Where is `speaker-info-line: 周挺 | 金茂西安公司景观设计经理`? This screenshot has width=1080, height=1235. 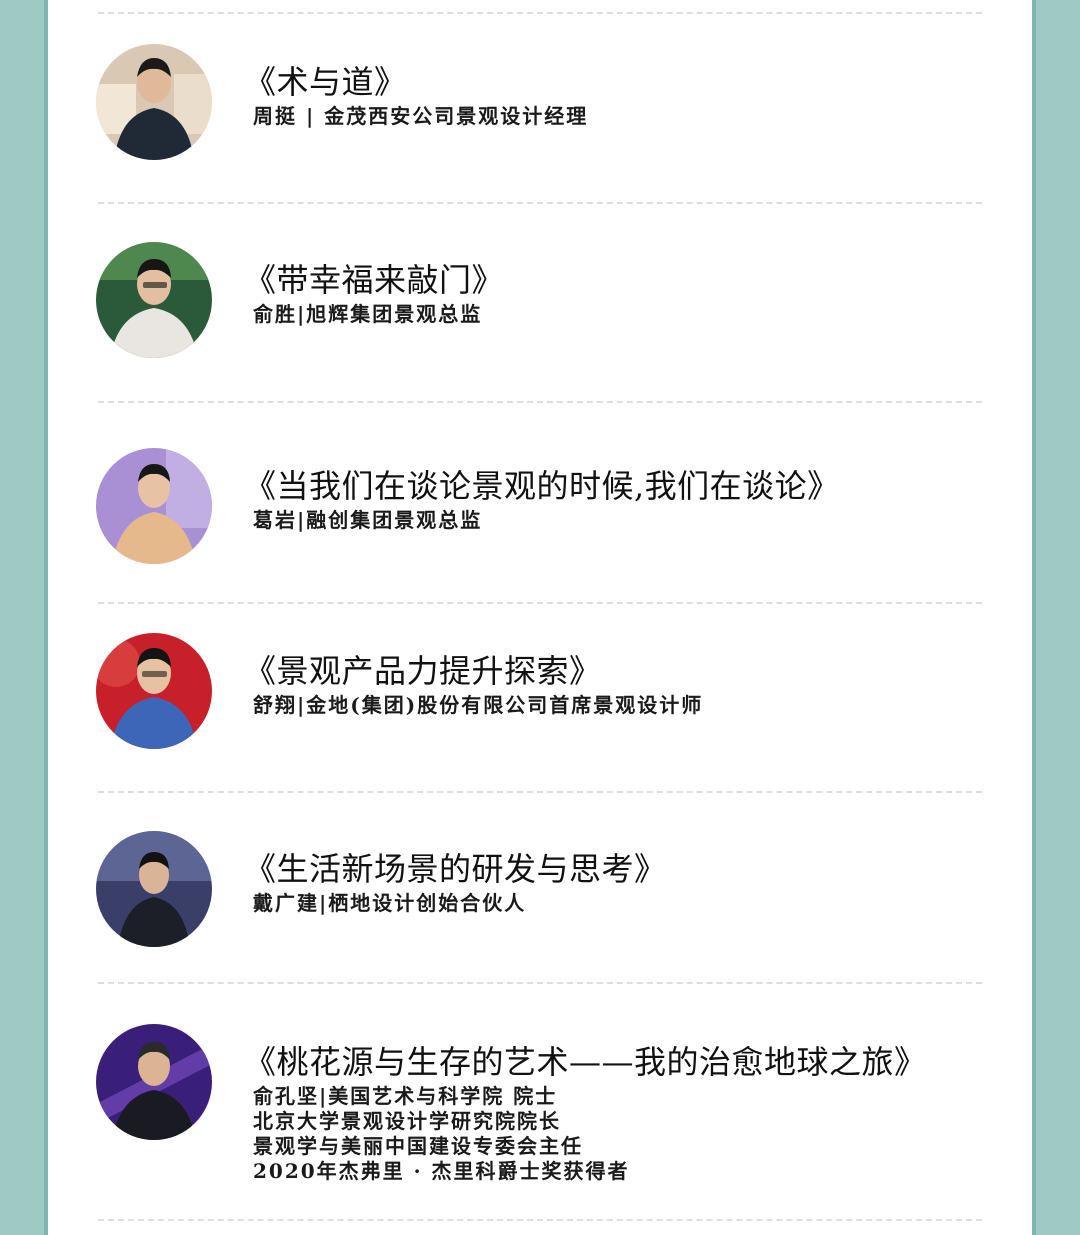 speaker-info-line: 周挺 | 金茂西安公司景观设计经理 is located at coordinates (421, 116).